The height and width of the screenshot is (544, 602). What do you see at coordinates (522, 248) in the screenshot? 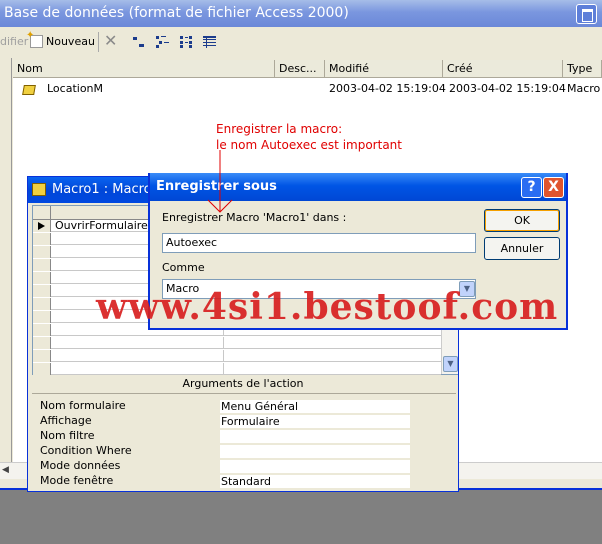
I see `cancel-button: Annuler` at bounding box center [522, 248].